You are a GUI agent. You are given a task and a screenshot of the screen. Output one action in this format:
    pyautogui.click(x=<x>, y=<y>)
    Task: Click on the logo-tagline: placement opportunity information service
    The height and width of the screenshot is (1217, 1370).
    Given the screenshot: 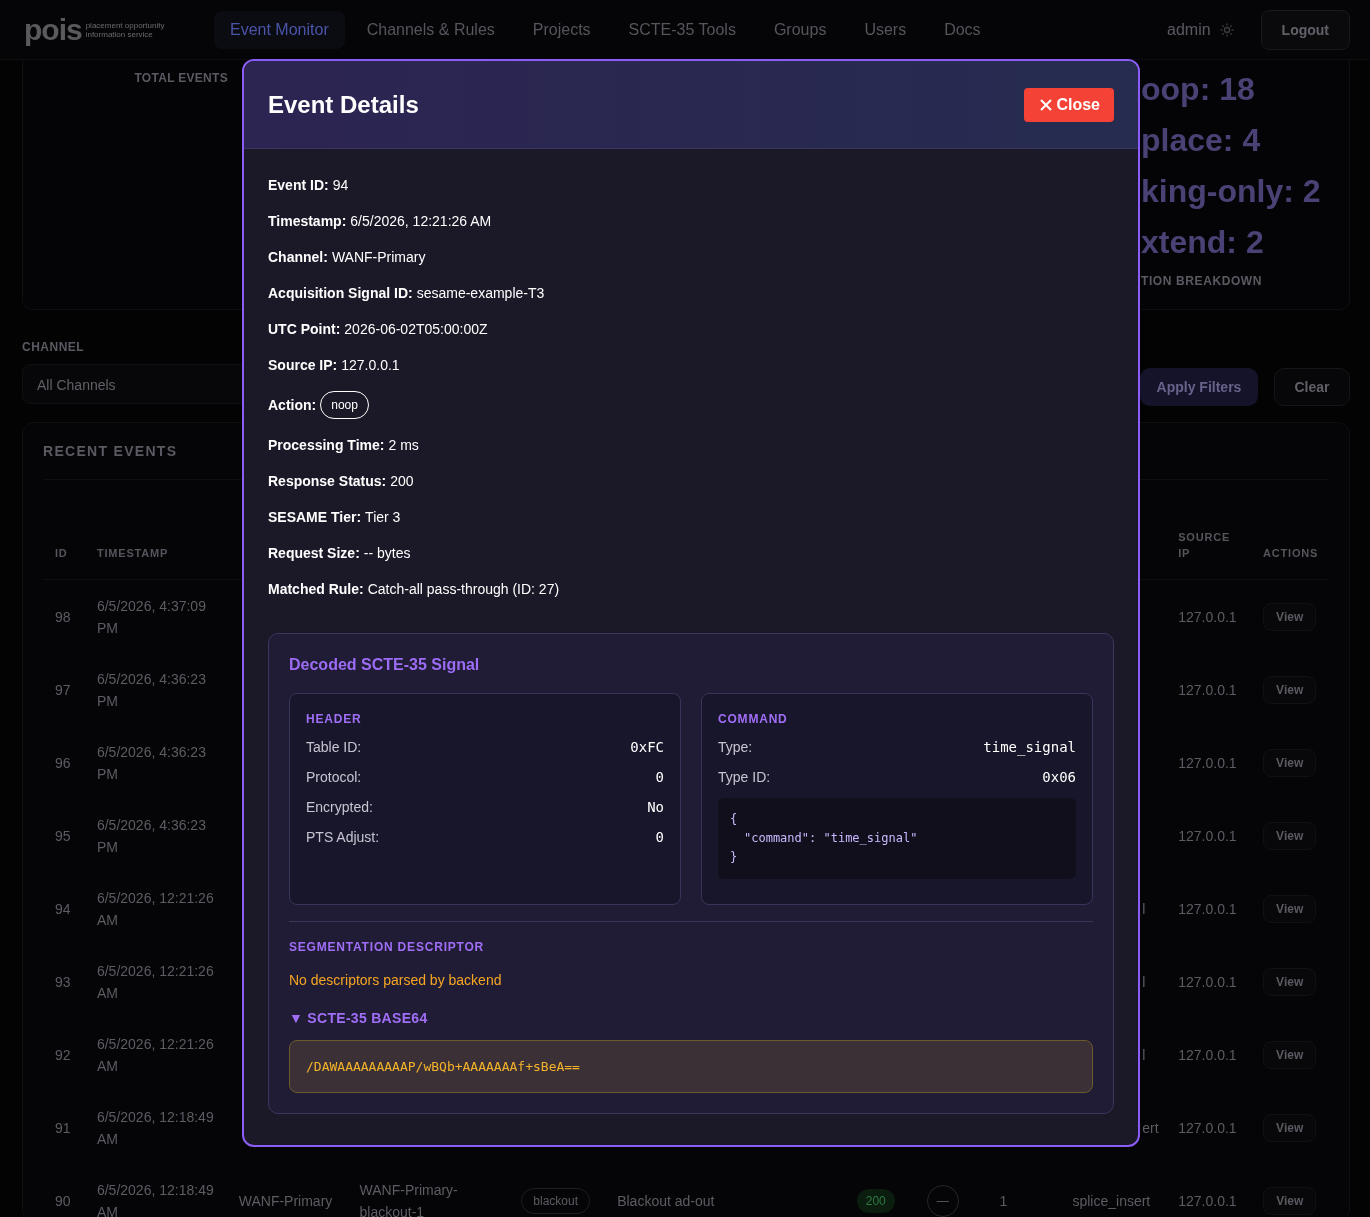 What is the action you would take?
    pyautogui.click(x=125, y=29)
    